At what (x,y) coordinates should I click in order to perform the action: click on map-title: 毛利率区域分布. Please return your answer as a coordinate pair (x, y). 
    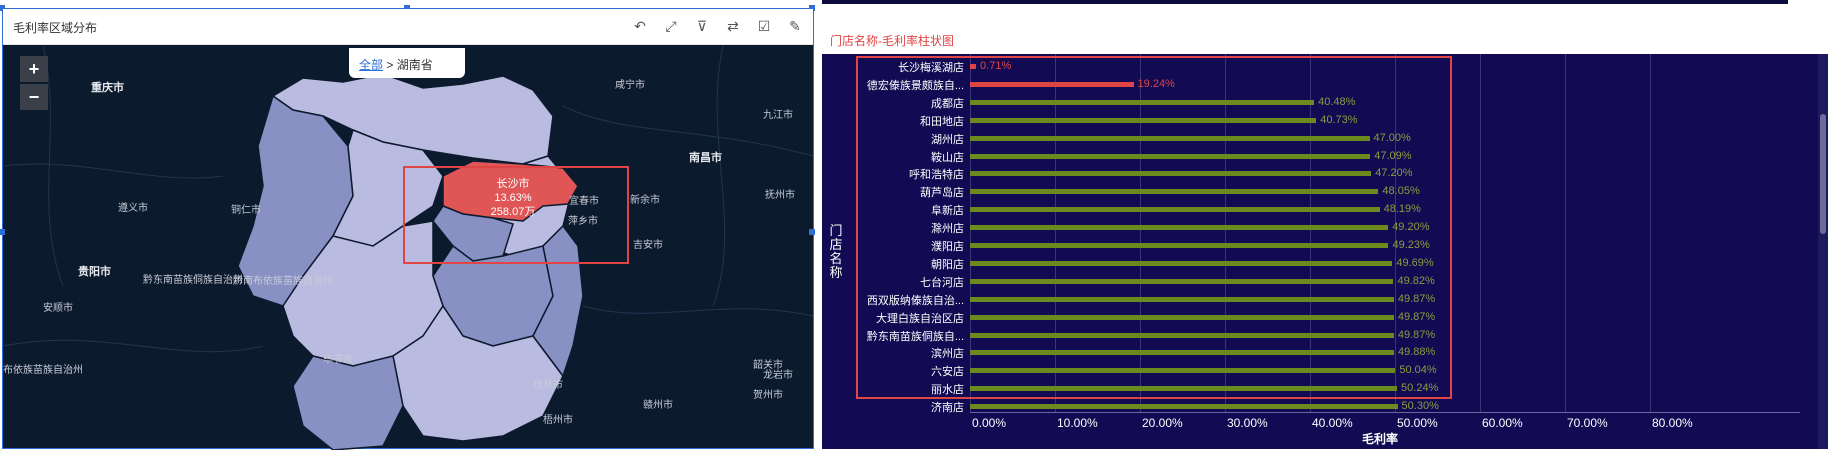
    Looking at the image, I should click on (55, 28).